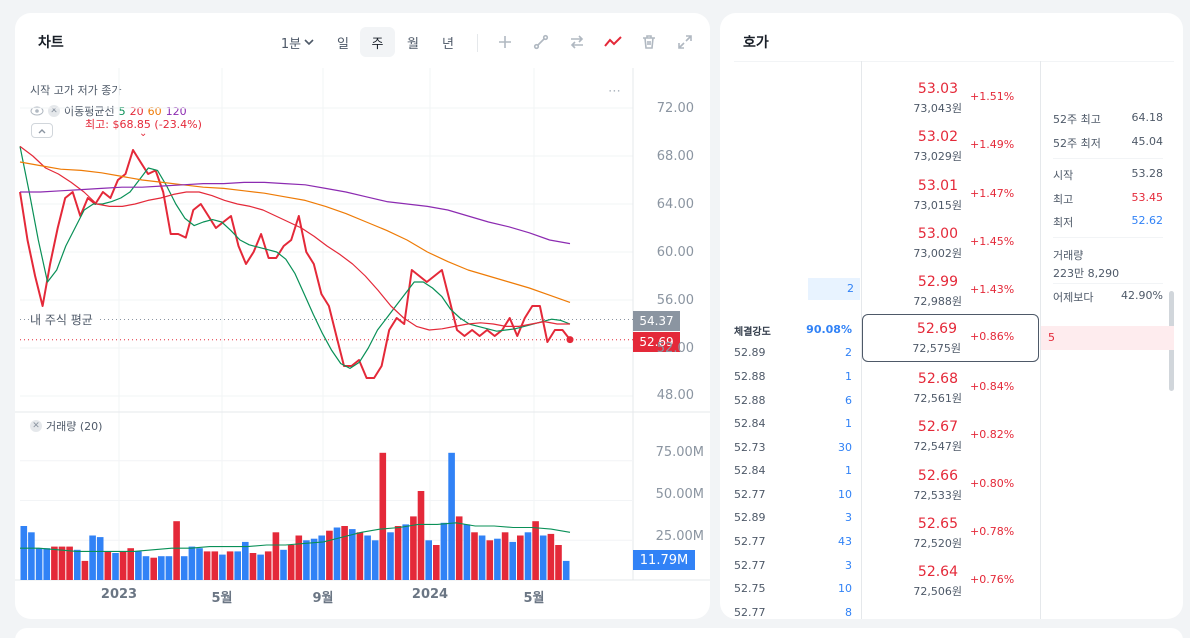 This screenshot has width=1190, height=638. I want to click on info-label: 52주 최저, so click(1077, 143).